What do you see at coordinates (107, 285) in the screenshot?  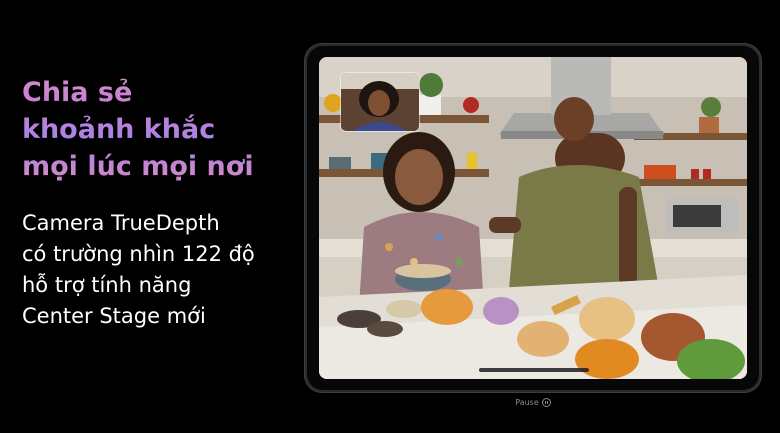 I see `description-line-3: hỗ trợ tính năng` at bounding box center [107, 285].